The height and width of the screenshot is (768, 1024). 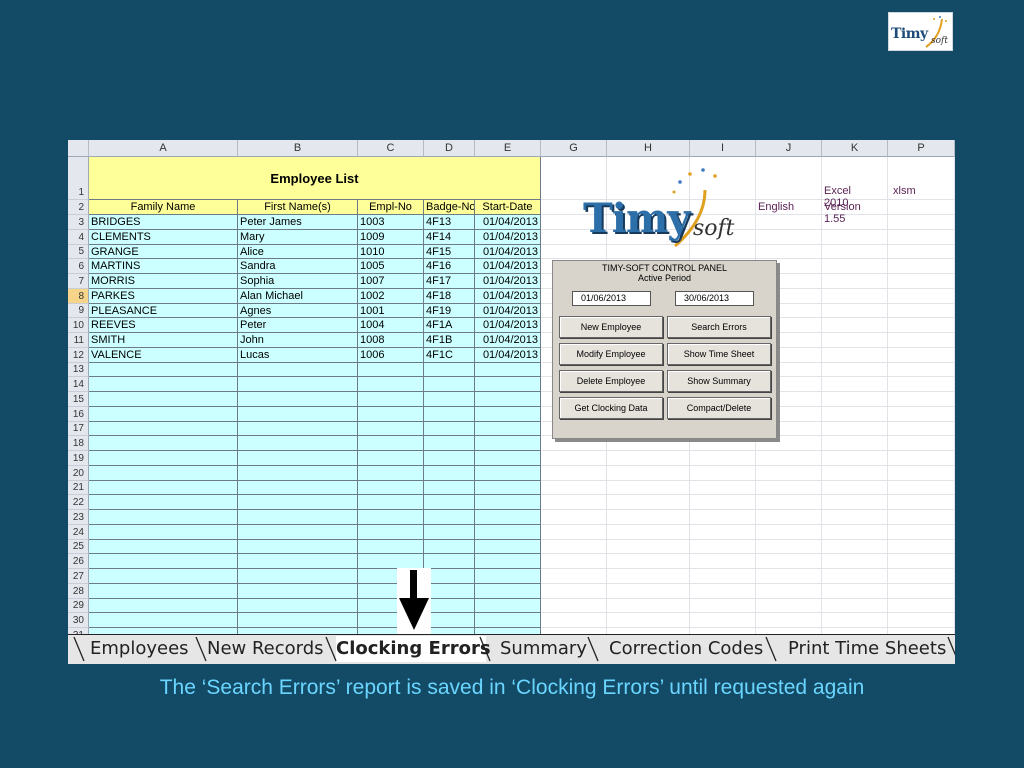 What do you see at coordinates (719, 381) in the screenshot?
I see `show-summary-button: Show Summary` at bounding box center [719, 381].